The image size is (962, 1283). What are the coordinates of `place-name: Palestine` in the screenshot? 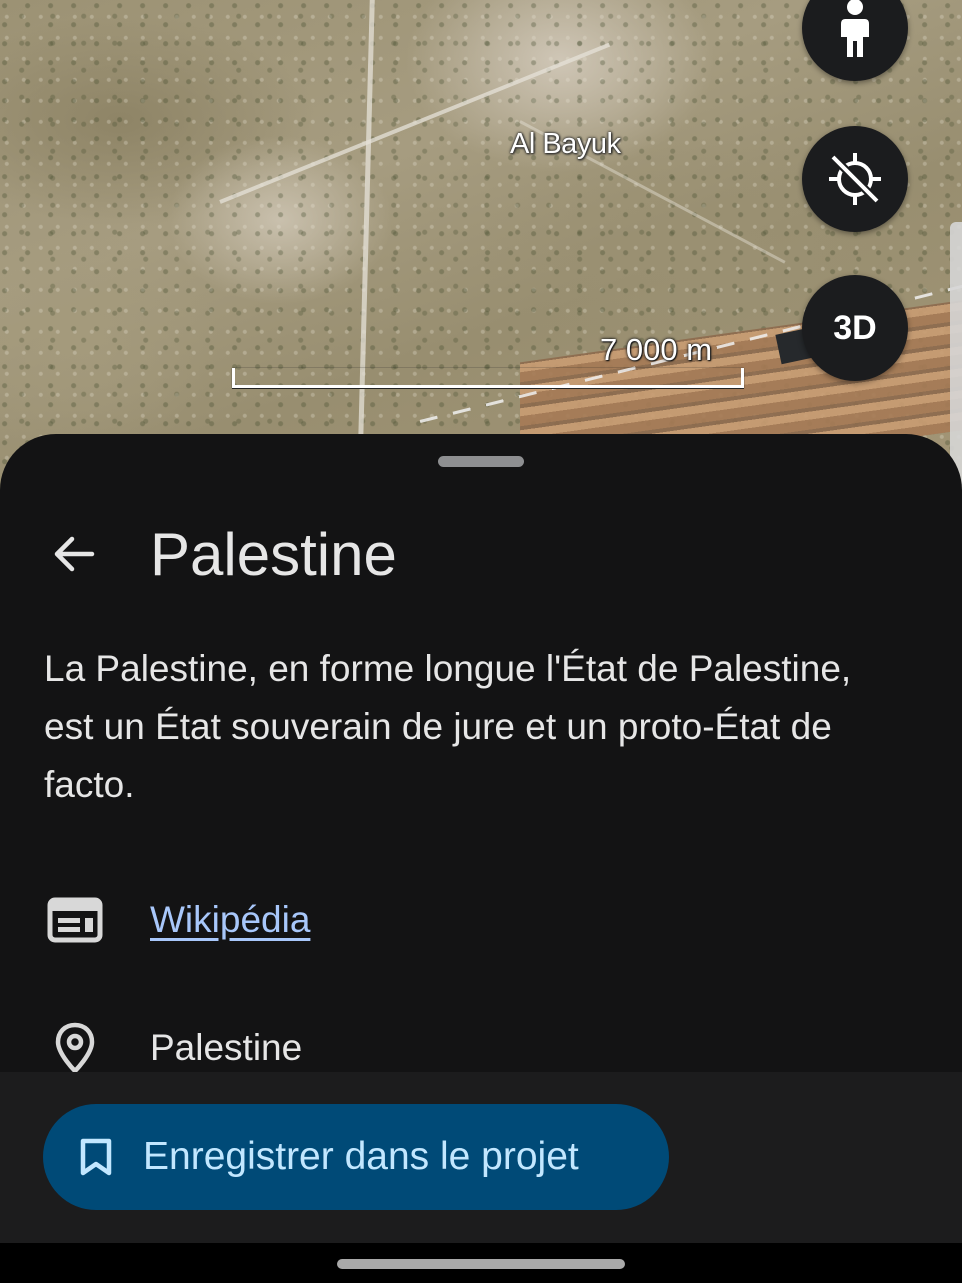 It's located at (226, 1047).